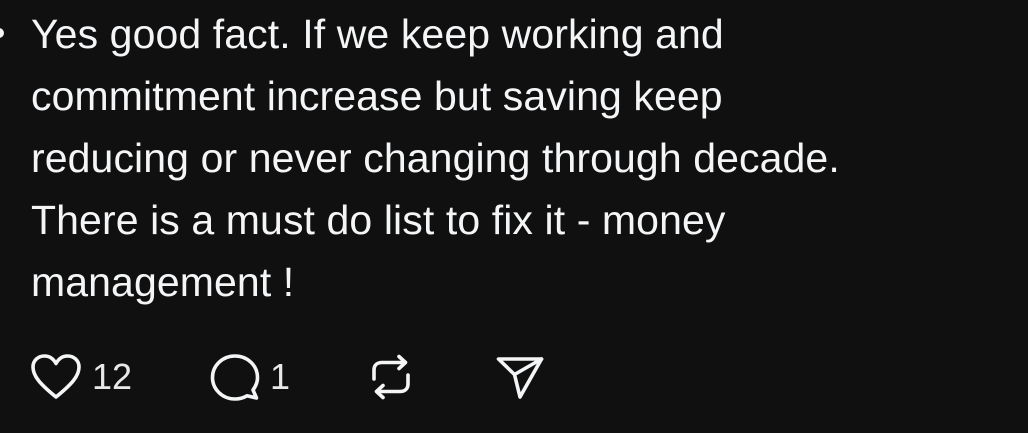 Image resolution: width=1028 pixels, height=433 pixels. What do you see at coordinates (391, 377) in the screenshot?
I see `repost-icon` at bounding box center [391, 377].